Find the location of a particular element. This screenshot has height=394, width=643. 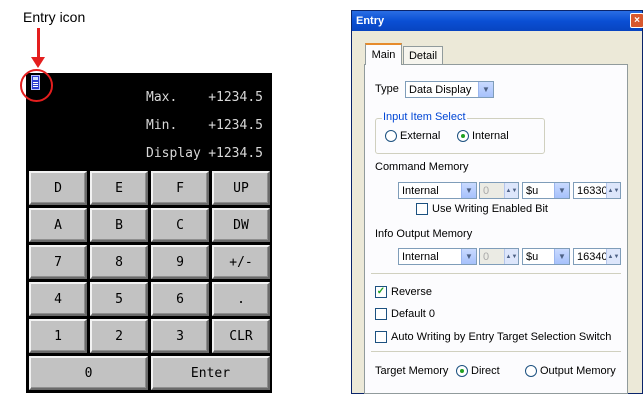

type-label: Type is located at coordinates (387, 89).